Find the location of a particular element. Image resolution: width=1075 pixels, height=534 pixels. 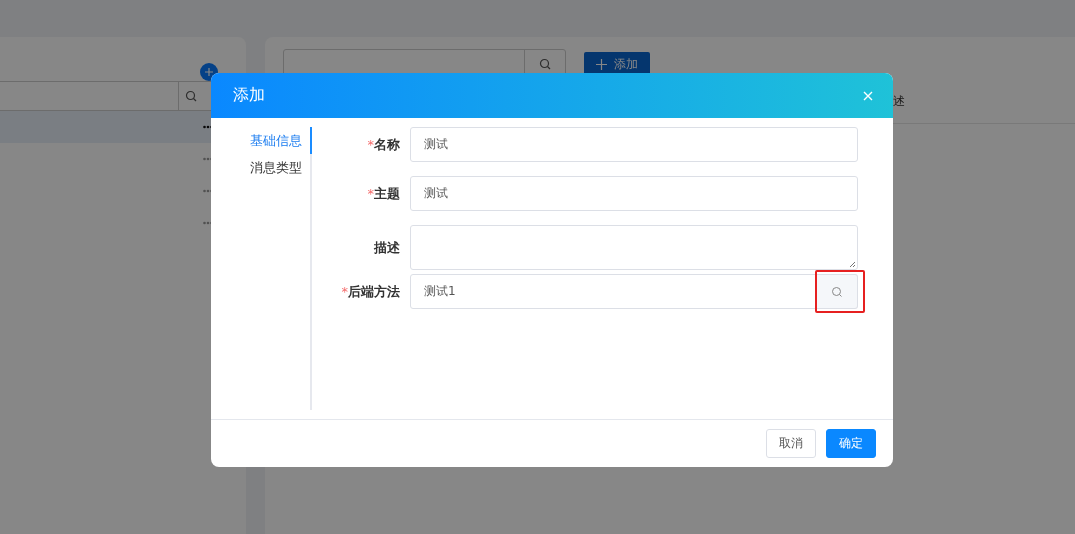

nav-tab: 基础信息 is located at coordinates (261, 140).